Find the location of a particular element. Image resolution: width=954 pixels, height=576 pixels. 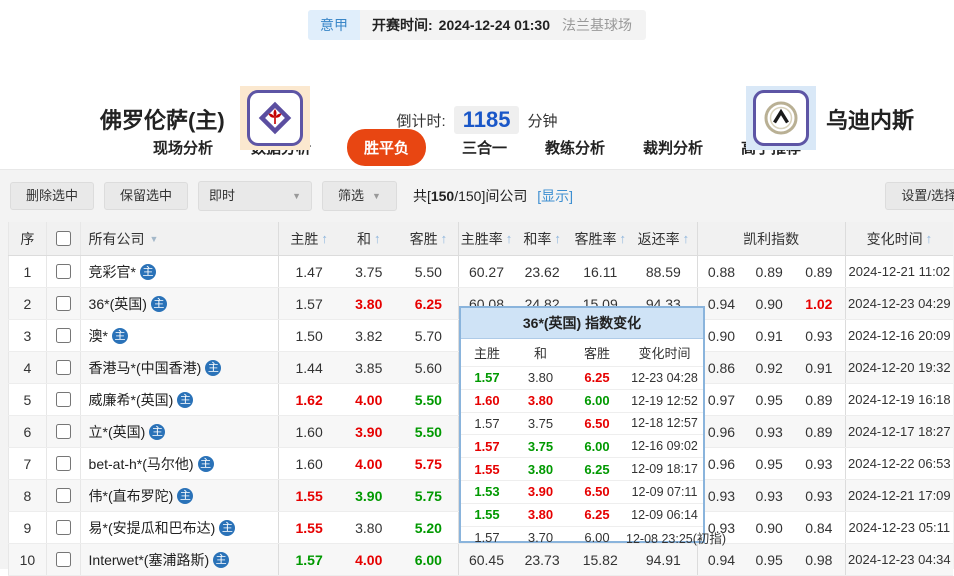

company-cell: 威廉希*(英国) 主 is located at coordinates (179, 399).